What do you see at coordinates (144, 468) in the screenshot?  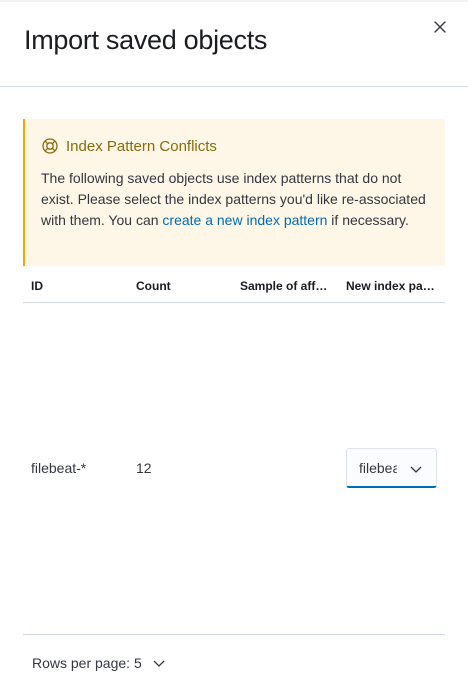 I see `row-count-cell: 12` at bounding box center [144, 468].